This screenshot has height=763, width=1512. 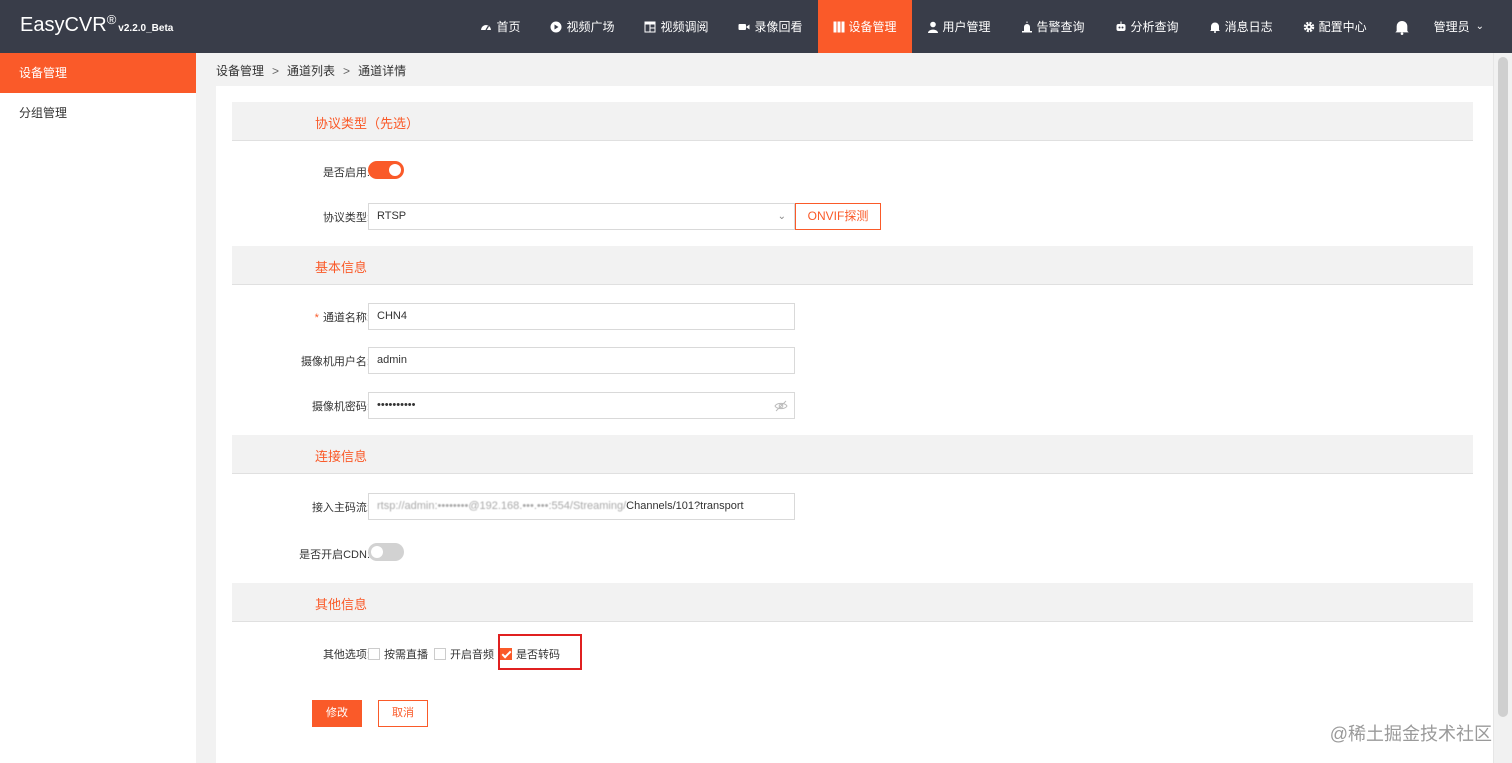 What do you see at coordinates (486, 27) in the screenshot?
I see `dashboard-icon` at bounding box center [486, 27].